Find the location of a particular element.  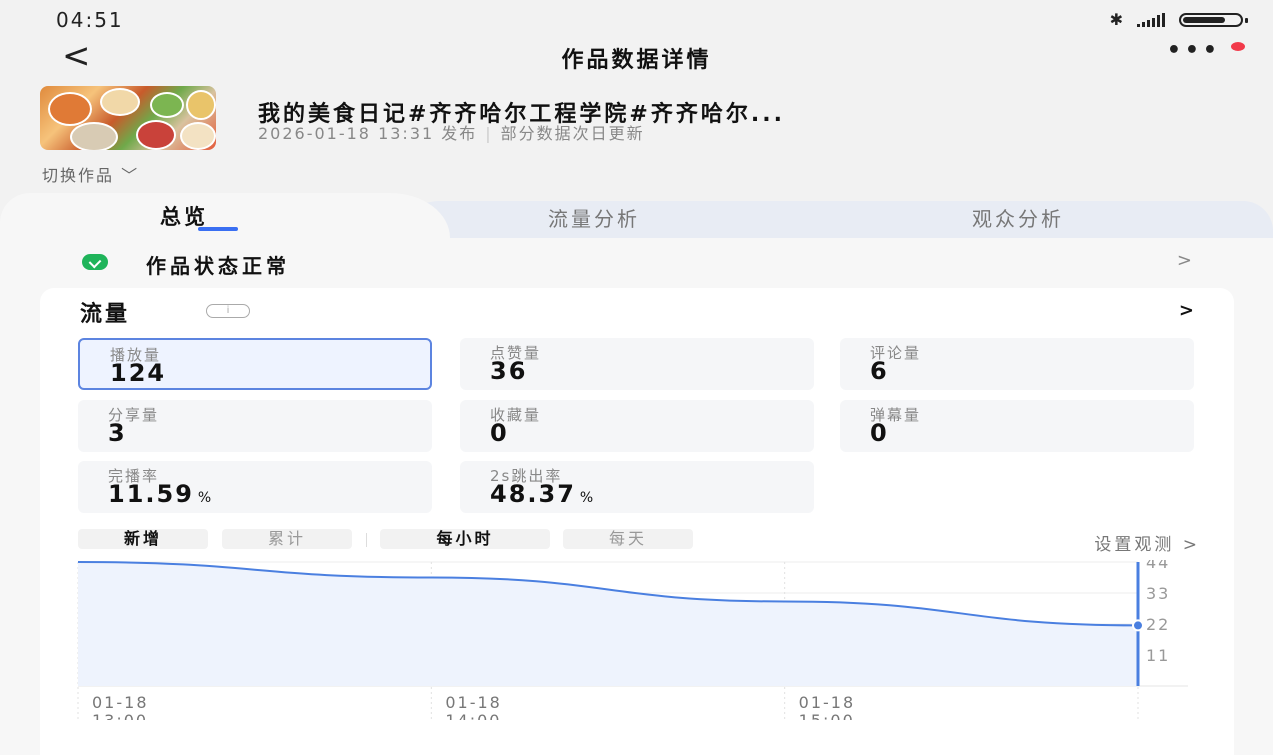

battery-icon is located at coordinates (1213, 19).